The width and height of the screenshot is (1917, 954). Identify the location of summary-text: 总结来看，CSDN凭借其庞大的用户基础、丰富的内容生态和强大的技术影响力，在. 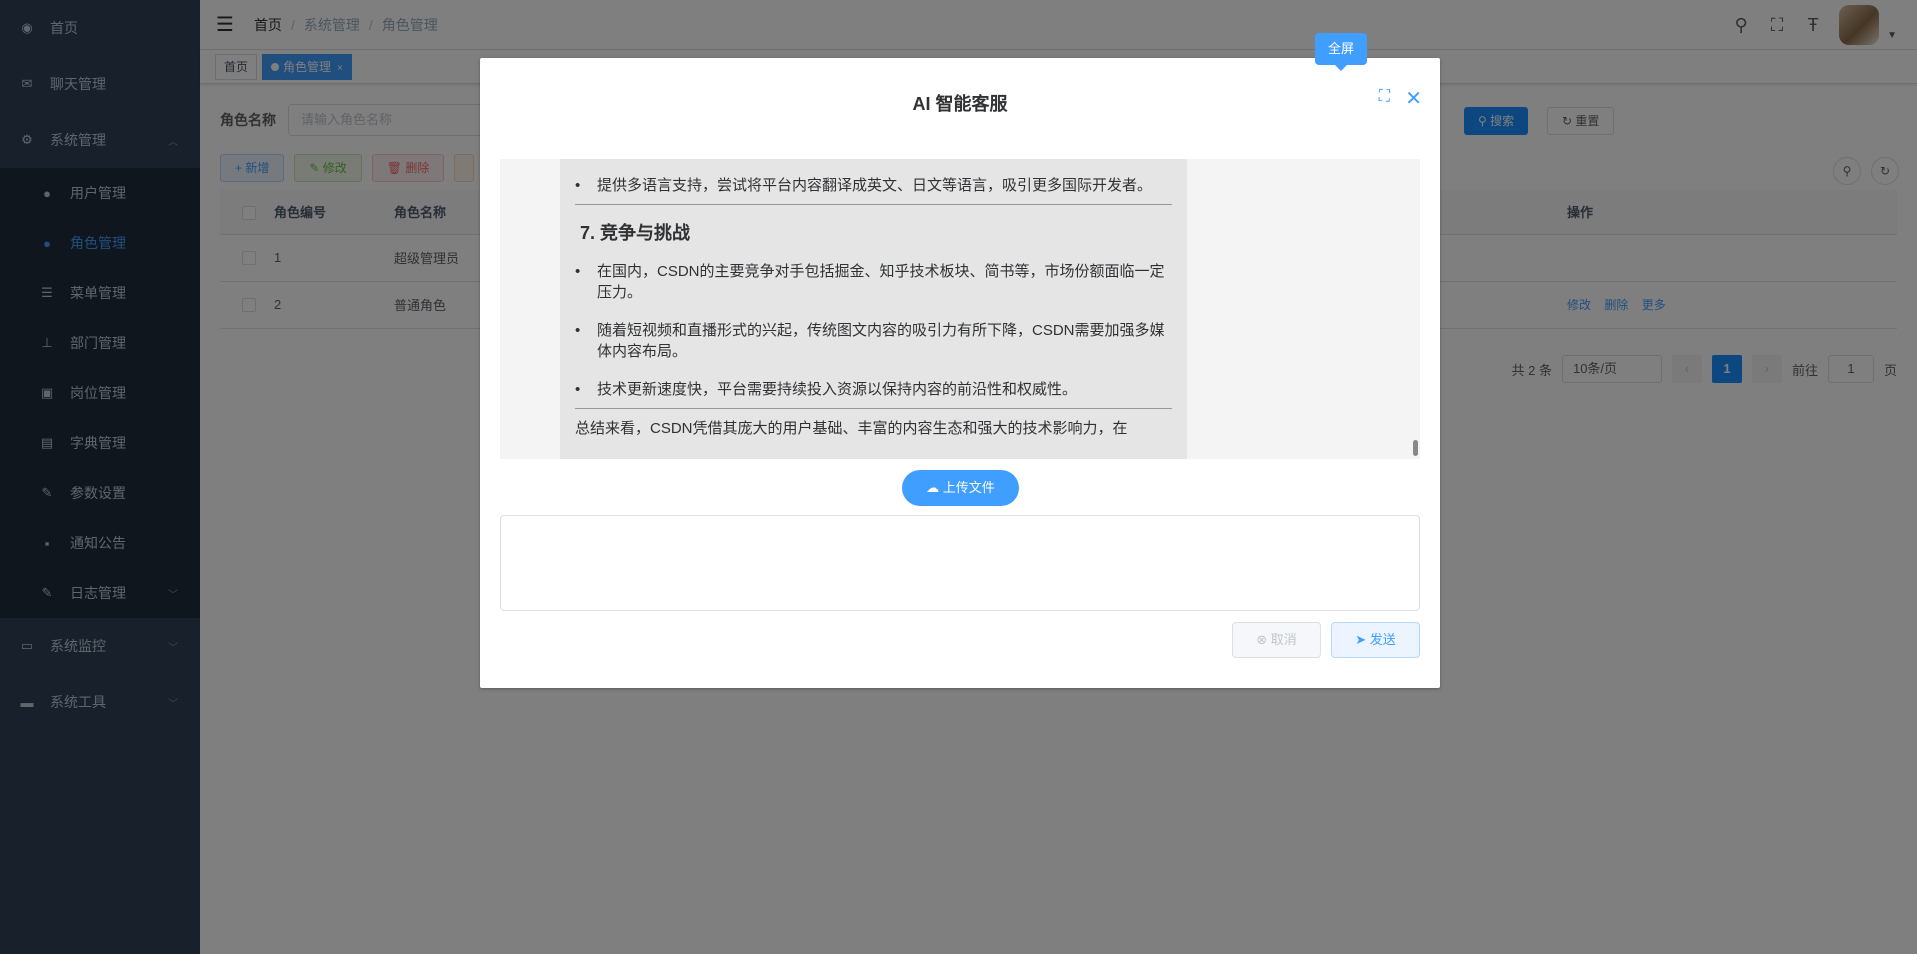
(851, 428).